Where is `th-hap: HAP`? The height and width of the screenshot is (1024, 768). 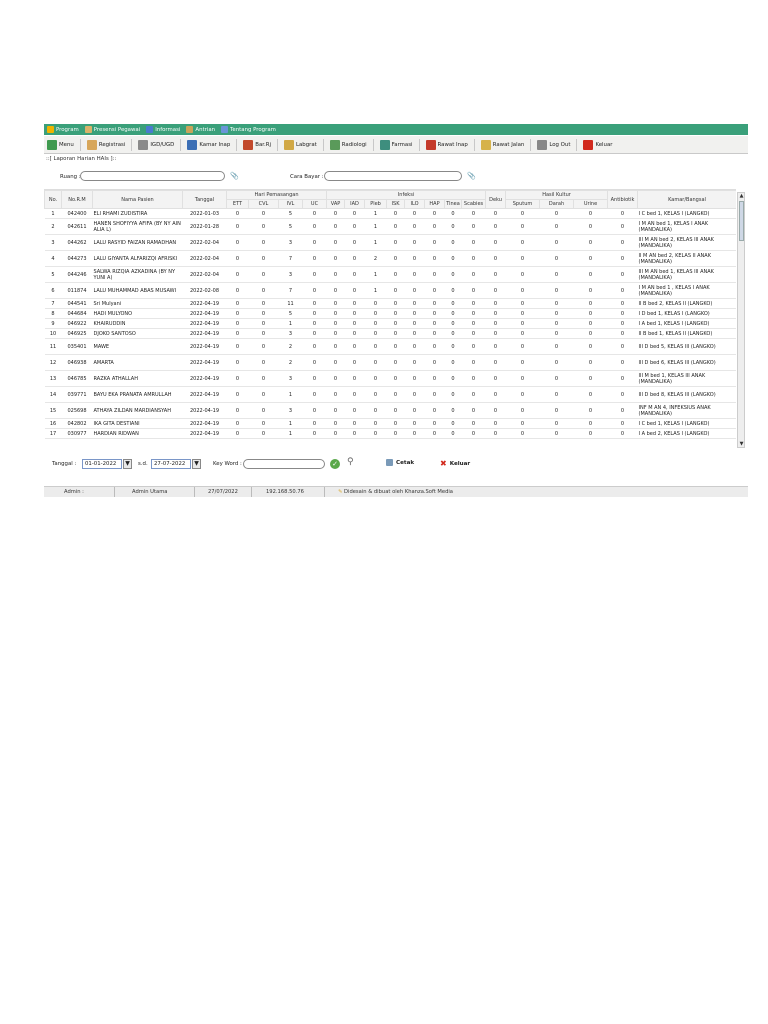 th-hap: HAP is located at coordinates (435, 204).